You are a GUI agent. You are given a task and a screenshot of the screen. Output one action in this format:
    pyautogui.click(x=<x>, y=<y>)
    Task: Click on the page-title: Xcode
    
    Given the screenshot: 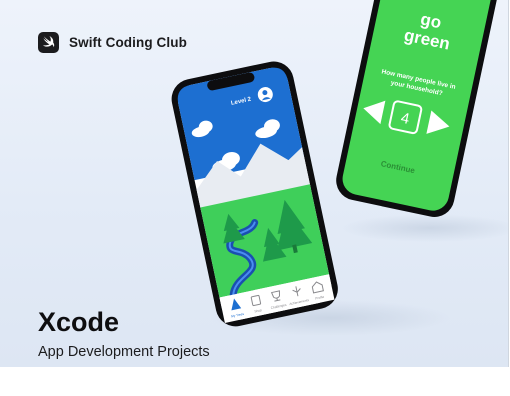 What is the action you would take?
    pyautogui.click(x=79, y=322)
    